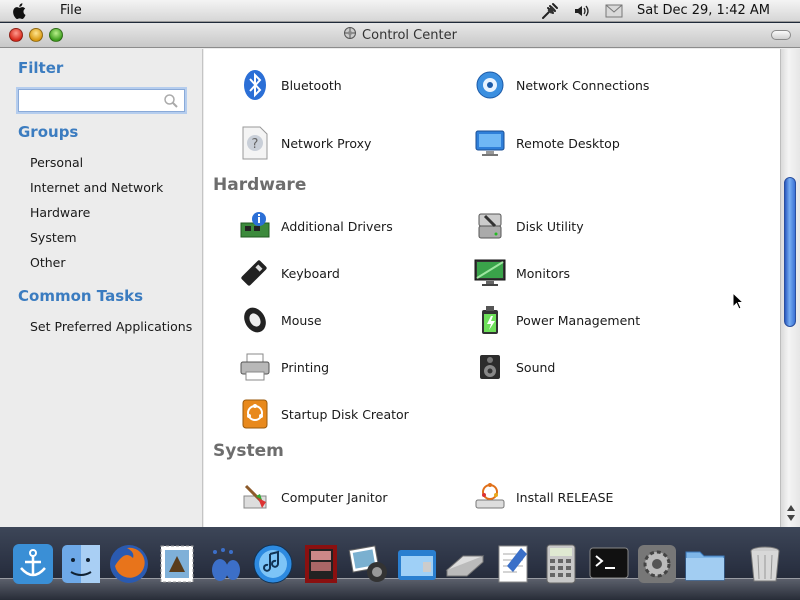  What do you see at coordinates (255, 320) in the screenshot?
I see `mouse-icon` at bounding box center [255, 320].